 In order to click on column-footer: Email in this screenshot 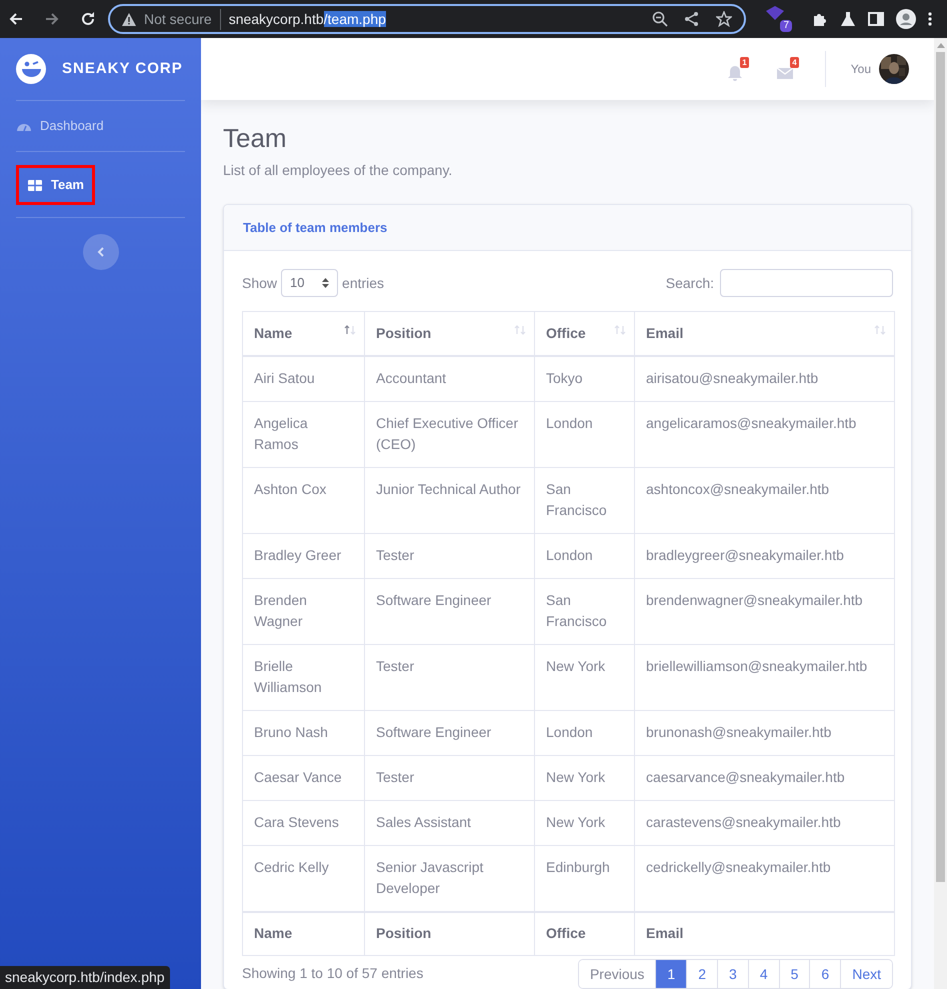, I will do `click(764, 934)`.